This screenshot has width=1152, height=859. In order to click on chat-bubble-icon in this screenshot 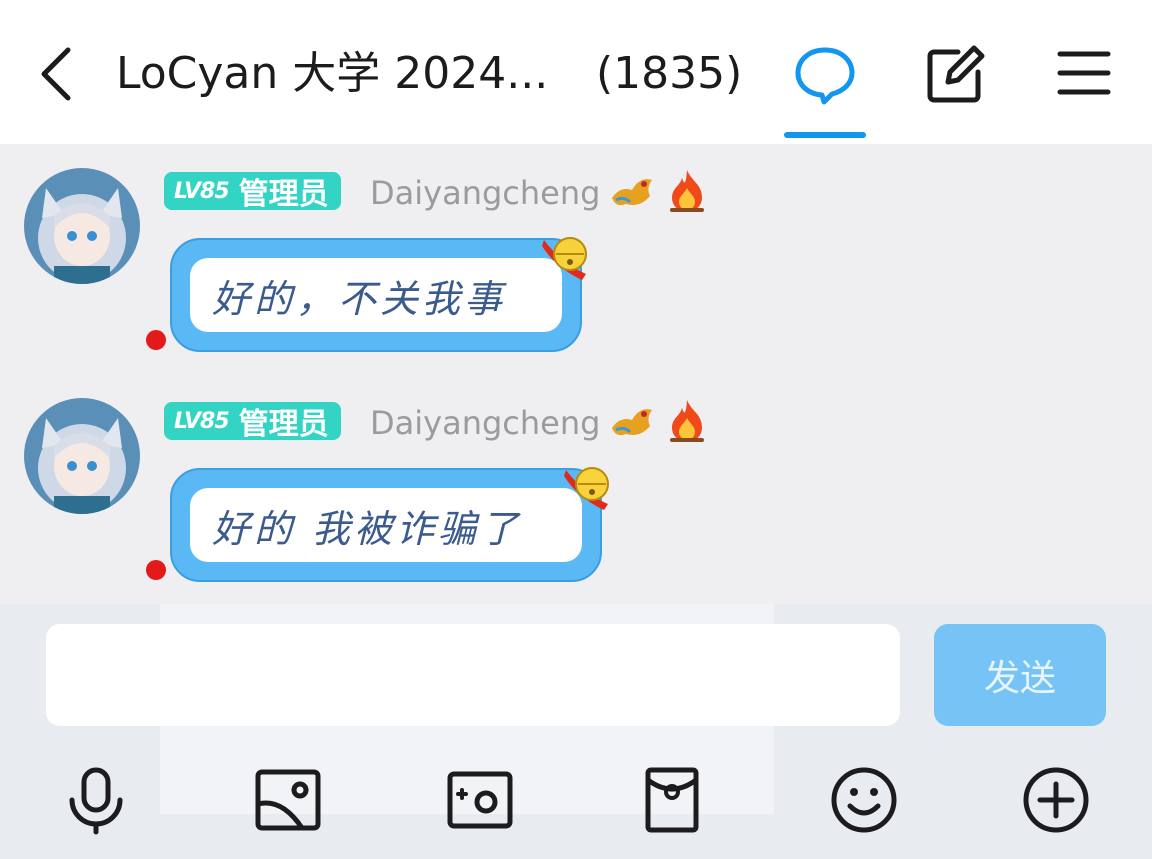, I will do `click(825, 75)`.